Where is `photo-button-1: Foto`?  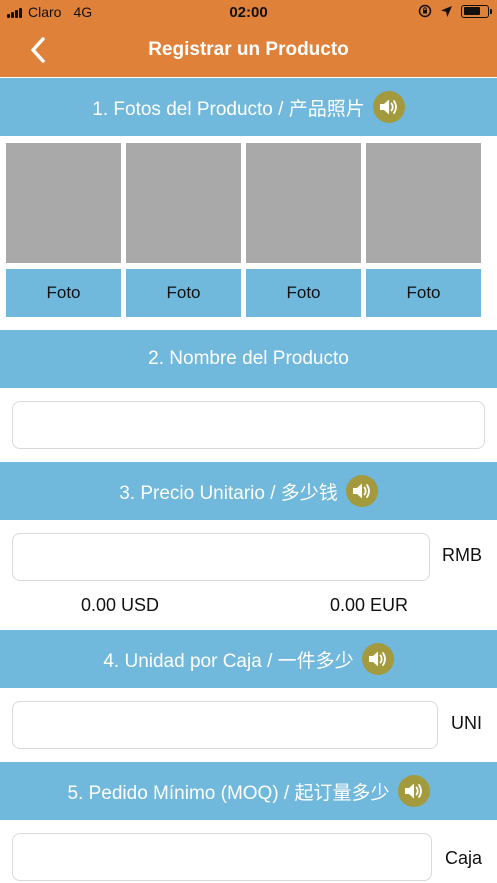 photo-button-1: Foto is located at coordinates (63, 293).